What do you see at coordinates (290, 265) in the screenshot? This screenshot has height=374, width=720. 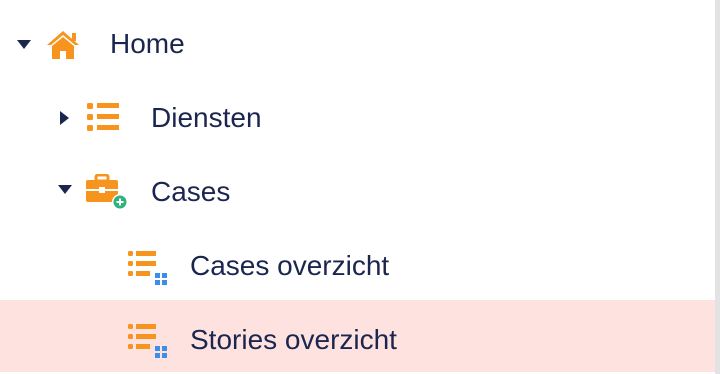 I see `tree-item-label: Cases overzicht` at bounding box center [290, 265].